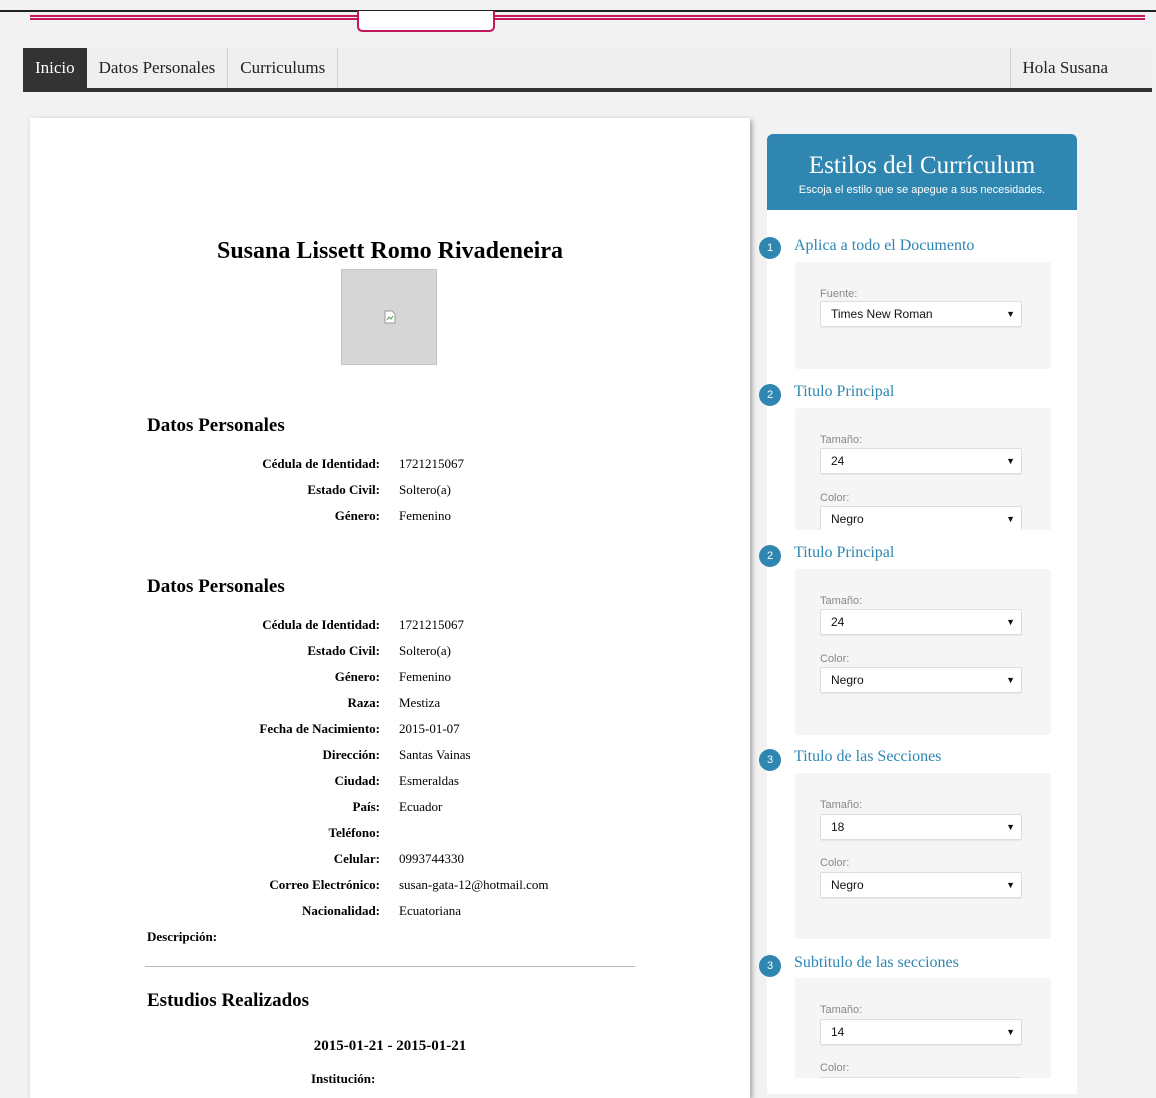 The width and height of the screenshot is (1156, 1098). I want to click on font-select: Times New Roman ▼, so click(921, 314).